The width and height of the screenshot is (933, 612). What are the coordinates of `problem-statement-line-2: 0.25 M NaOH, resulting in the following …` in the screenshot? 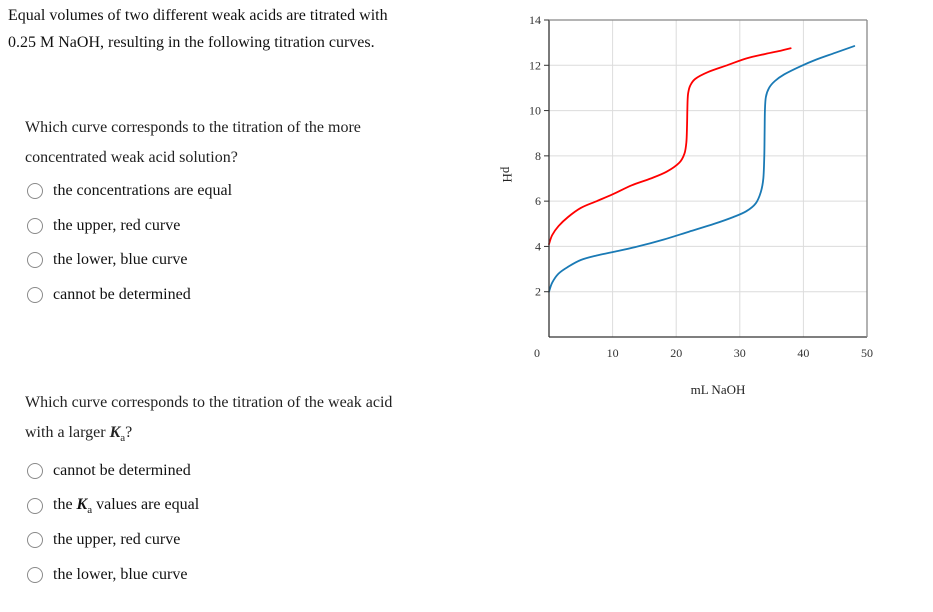 It's located at (191, 42).